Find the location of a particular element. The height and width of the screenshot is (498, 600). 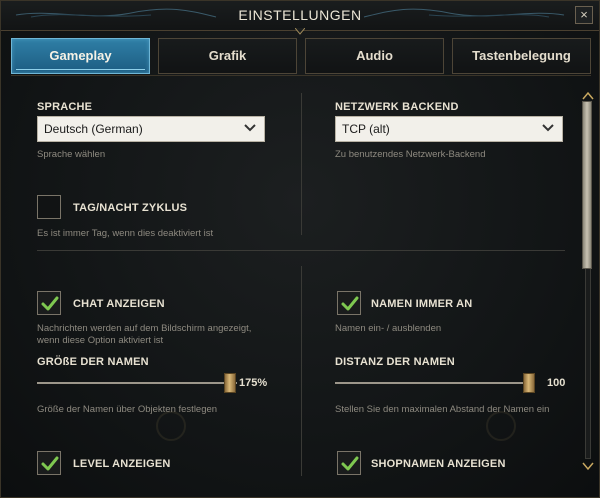

window-title: EINSTELLUNGEN is located at coordinates (300, 15).